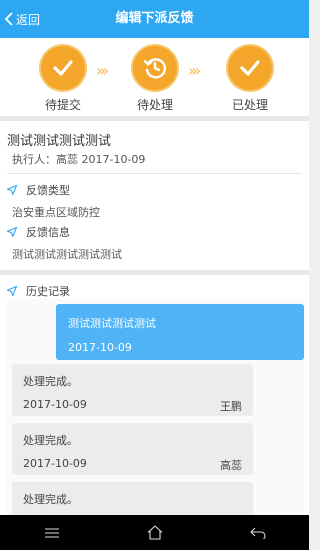  I want to click on menu-icon, so click(51, 532).